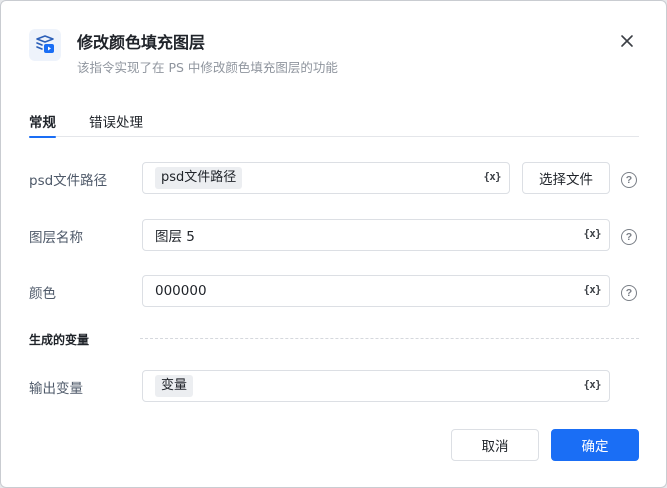 Image resolution: width=667 pixels, height=488 pixels. I want to click on psd-path-input: psd文件路径 {x}, so click(326, 178).